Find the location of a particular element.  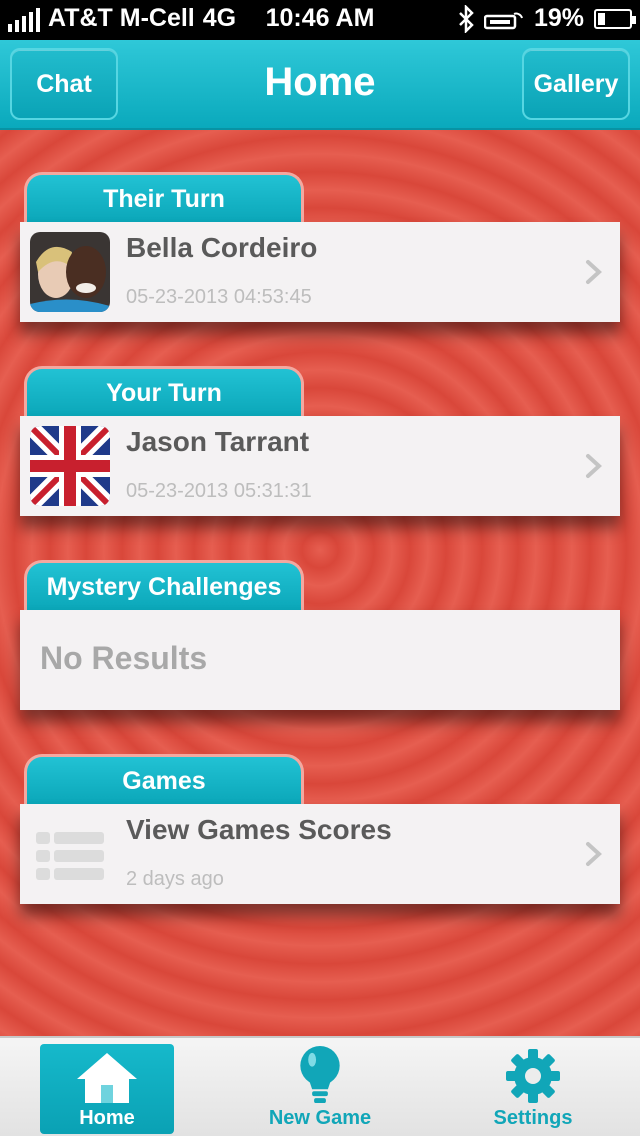

game-row-bella: Bella Cordeiro 05-23-2013 04:53:45 is located at coordinates (320, 272).